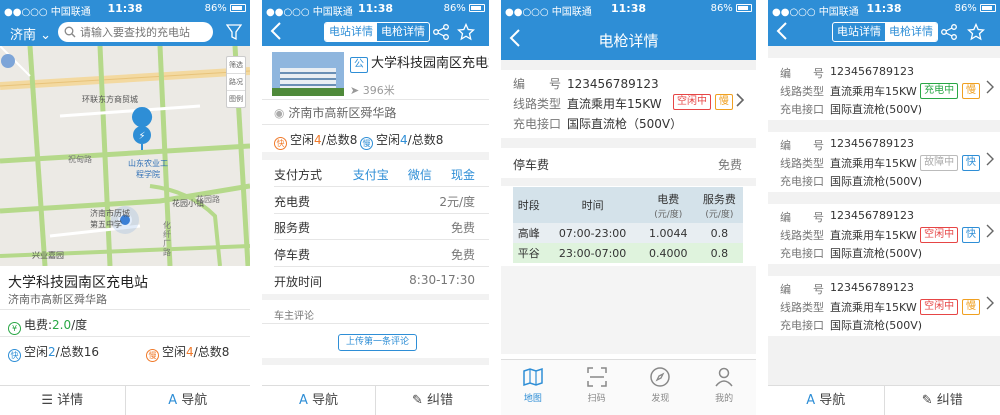 This screenshot has height=415, width=1000. Describe the element at coordinates (949, 400) in the screenshot. I see `correction-label: 纠错` at that location.